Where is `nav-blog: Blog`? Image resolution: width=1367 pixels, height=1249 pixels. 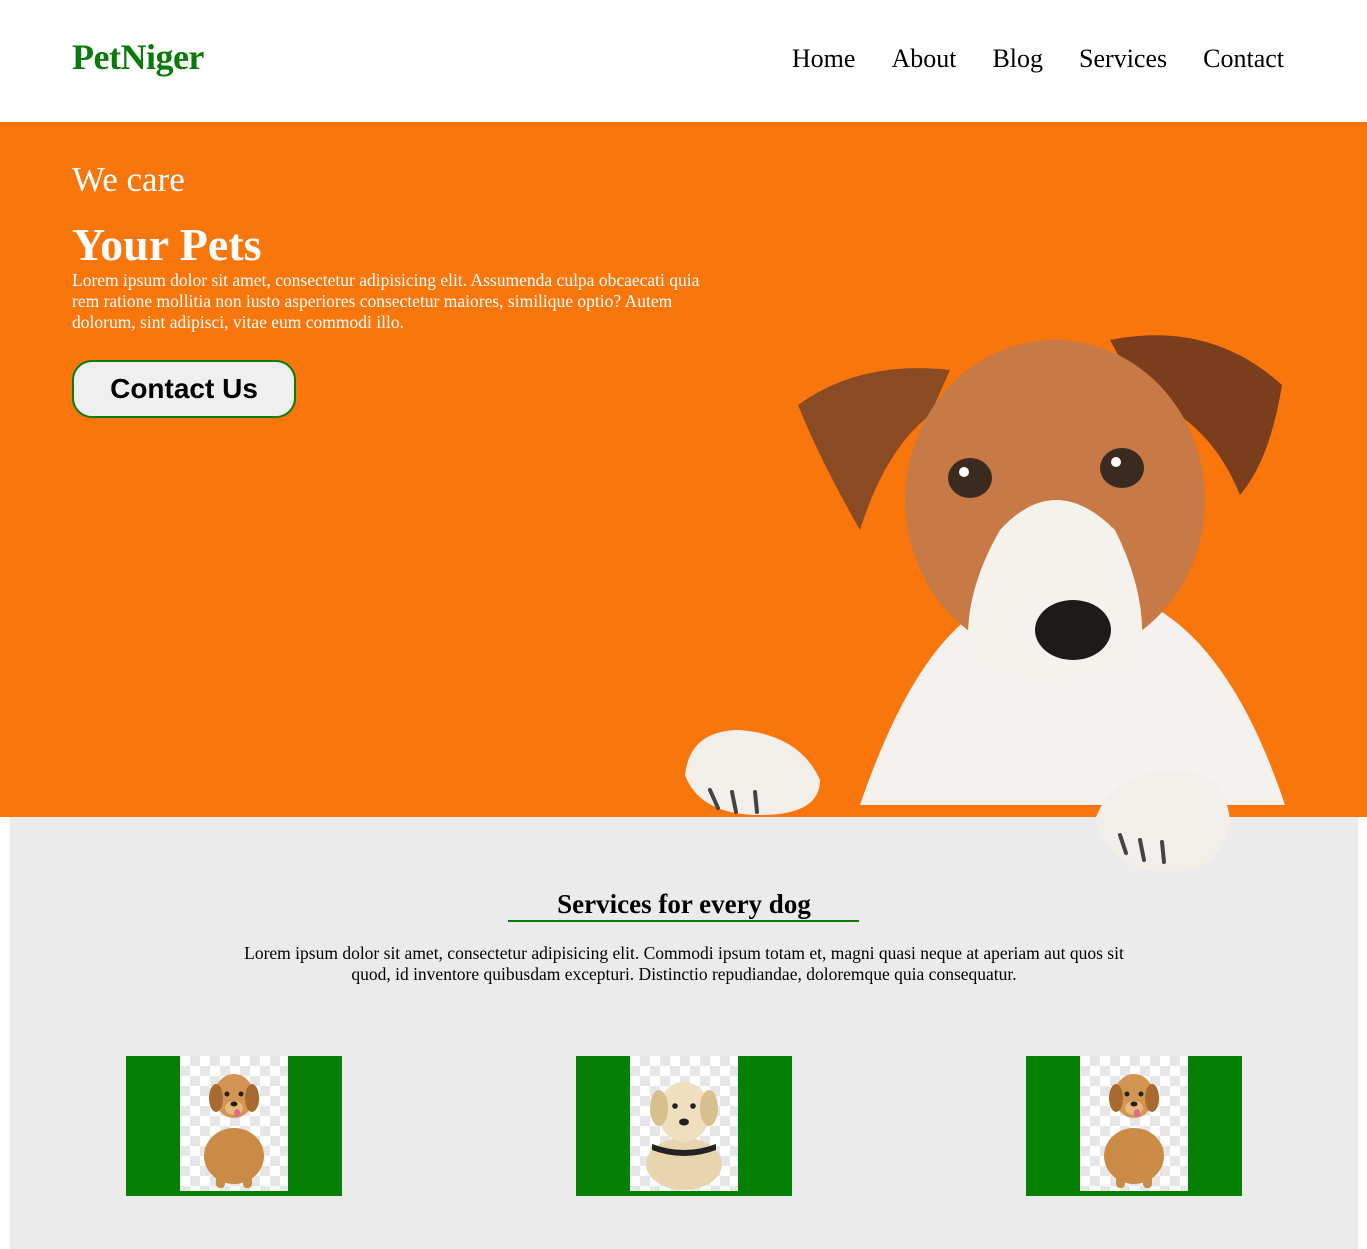 nav-blog: Blog is located at coordinates (1017, 59).